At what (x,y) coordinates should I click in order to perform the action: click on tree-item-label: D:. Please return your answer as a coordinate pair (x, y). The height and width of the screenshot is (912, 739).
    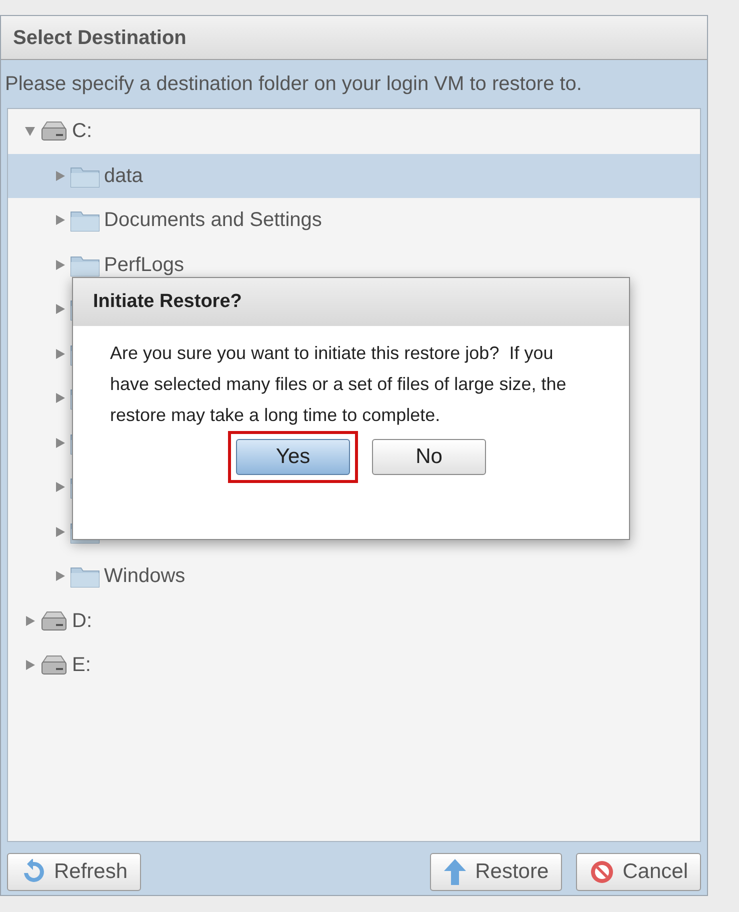
    Looking at the image, I should click on (82, 621).